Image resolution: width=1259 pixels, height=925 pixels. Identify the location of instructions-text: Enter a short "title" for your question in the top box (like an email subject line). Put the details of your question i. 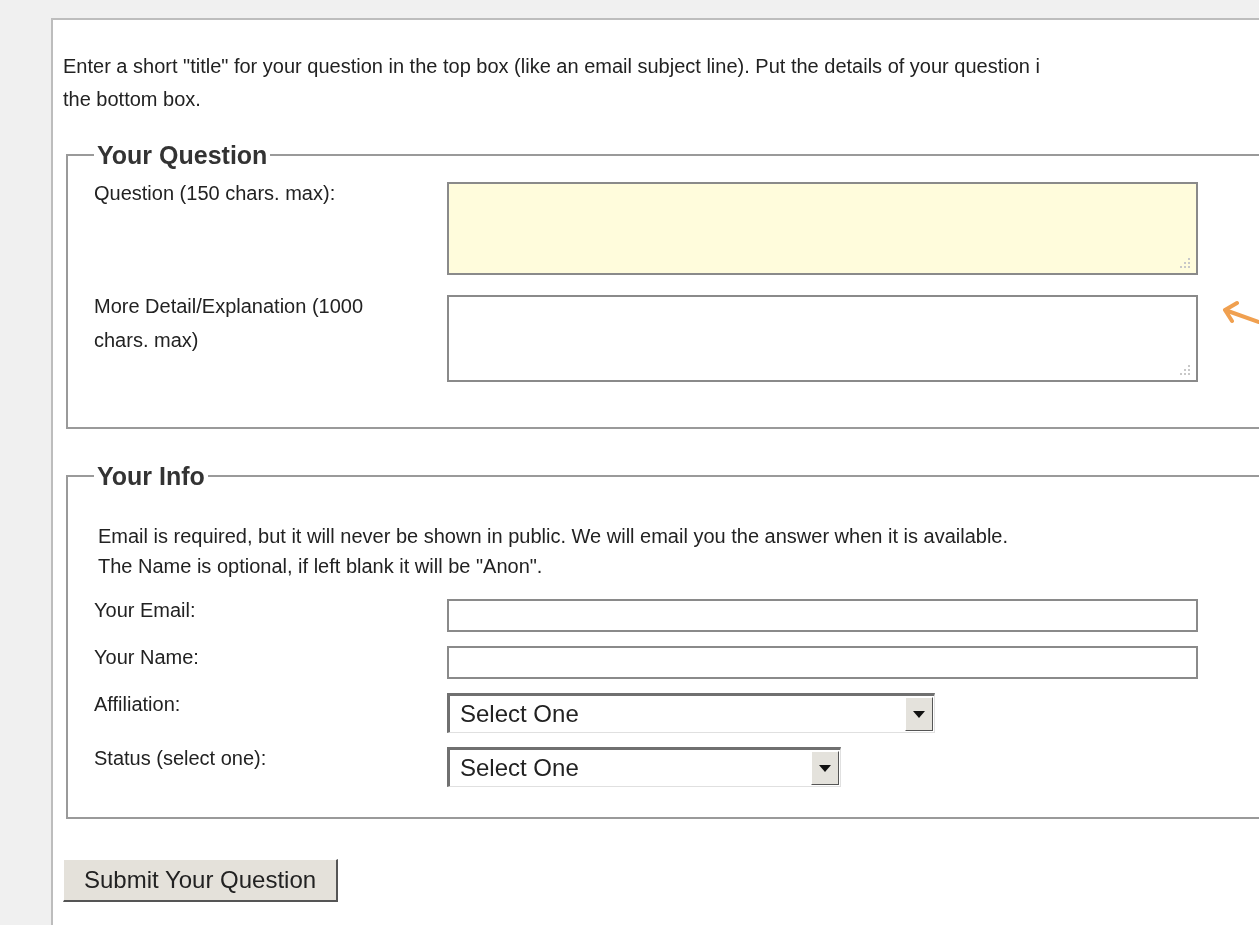
(551, 66).